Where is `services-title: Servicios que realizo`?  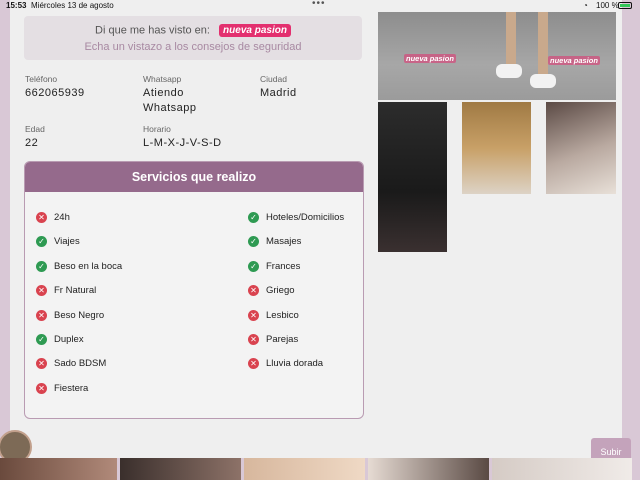
services-title: Servicios que realizo is located at coordinates (194, 177).